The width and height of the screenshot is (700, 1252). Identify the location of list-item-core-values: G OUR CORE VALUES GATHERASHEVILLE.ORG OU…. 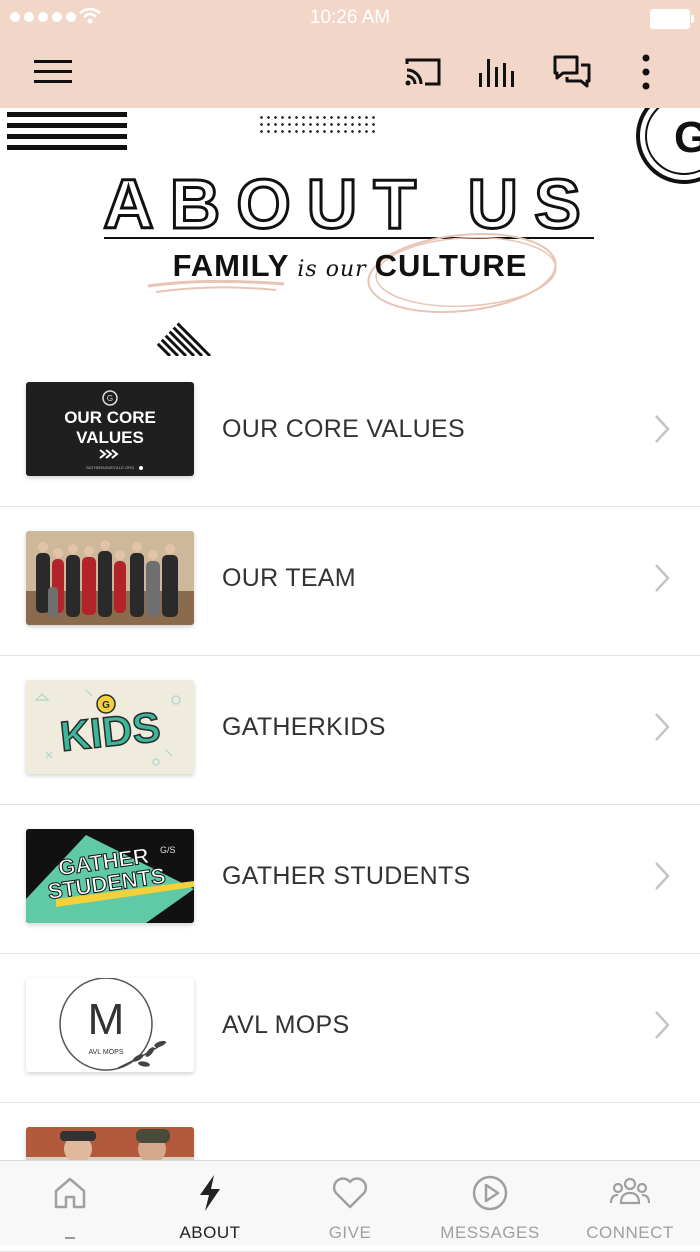
(350, 432).